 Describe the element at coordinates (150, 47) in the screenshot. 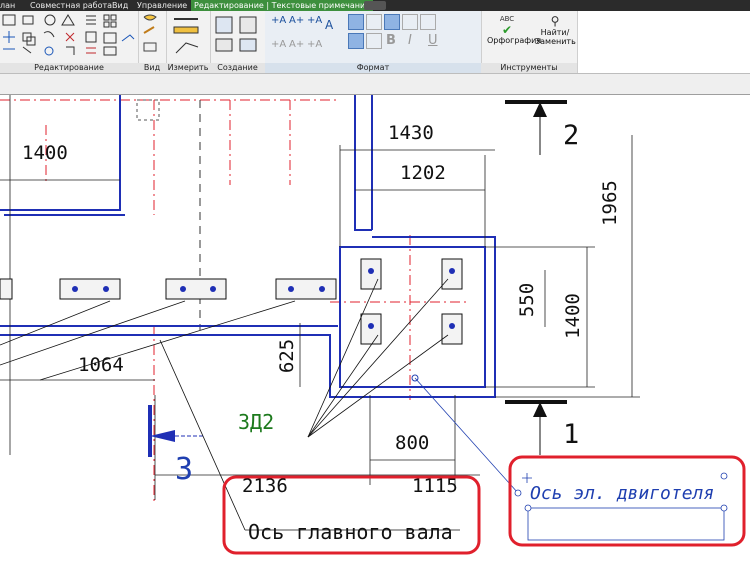

I see `linework-icon` at that location.